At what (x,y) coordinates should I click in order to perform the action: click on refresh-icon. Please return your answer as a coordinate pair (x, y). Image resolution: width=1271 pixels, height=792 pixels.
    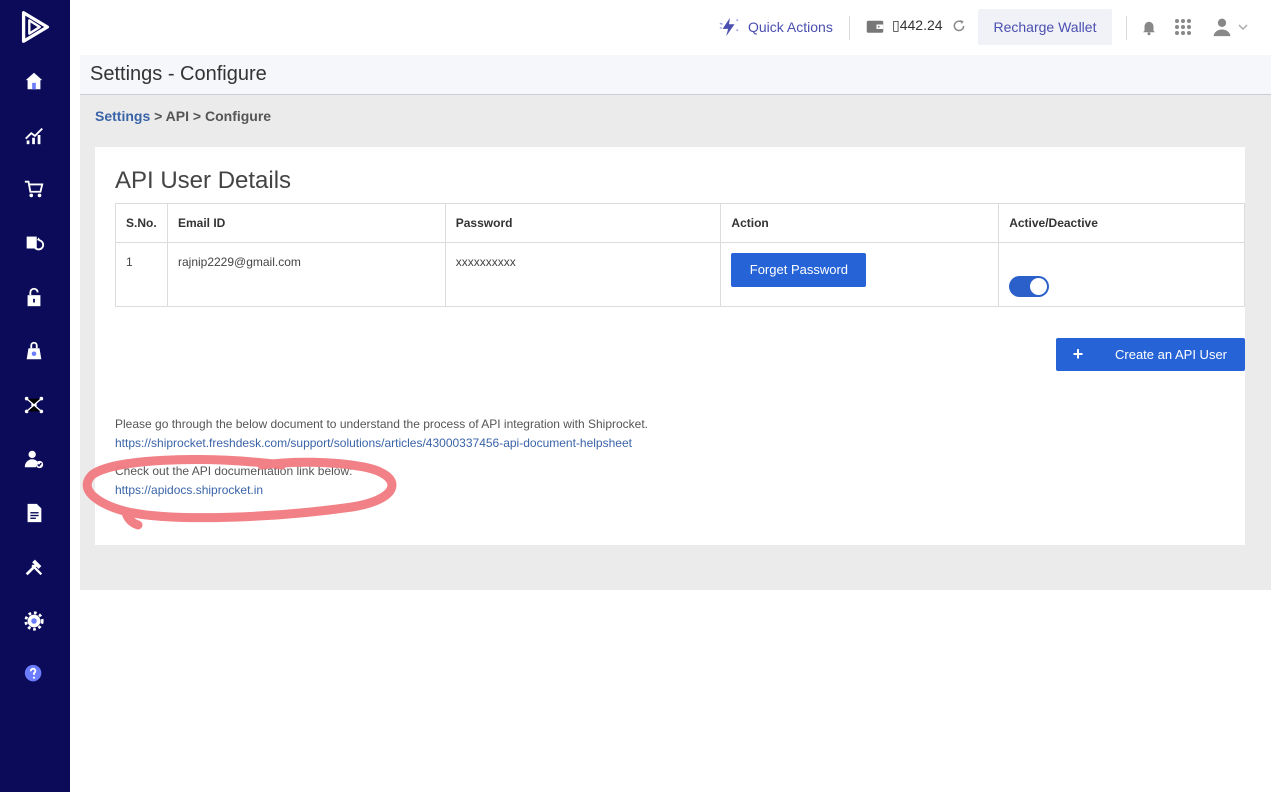
    Looking at the image, I should click on (959, 26).